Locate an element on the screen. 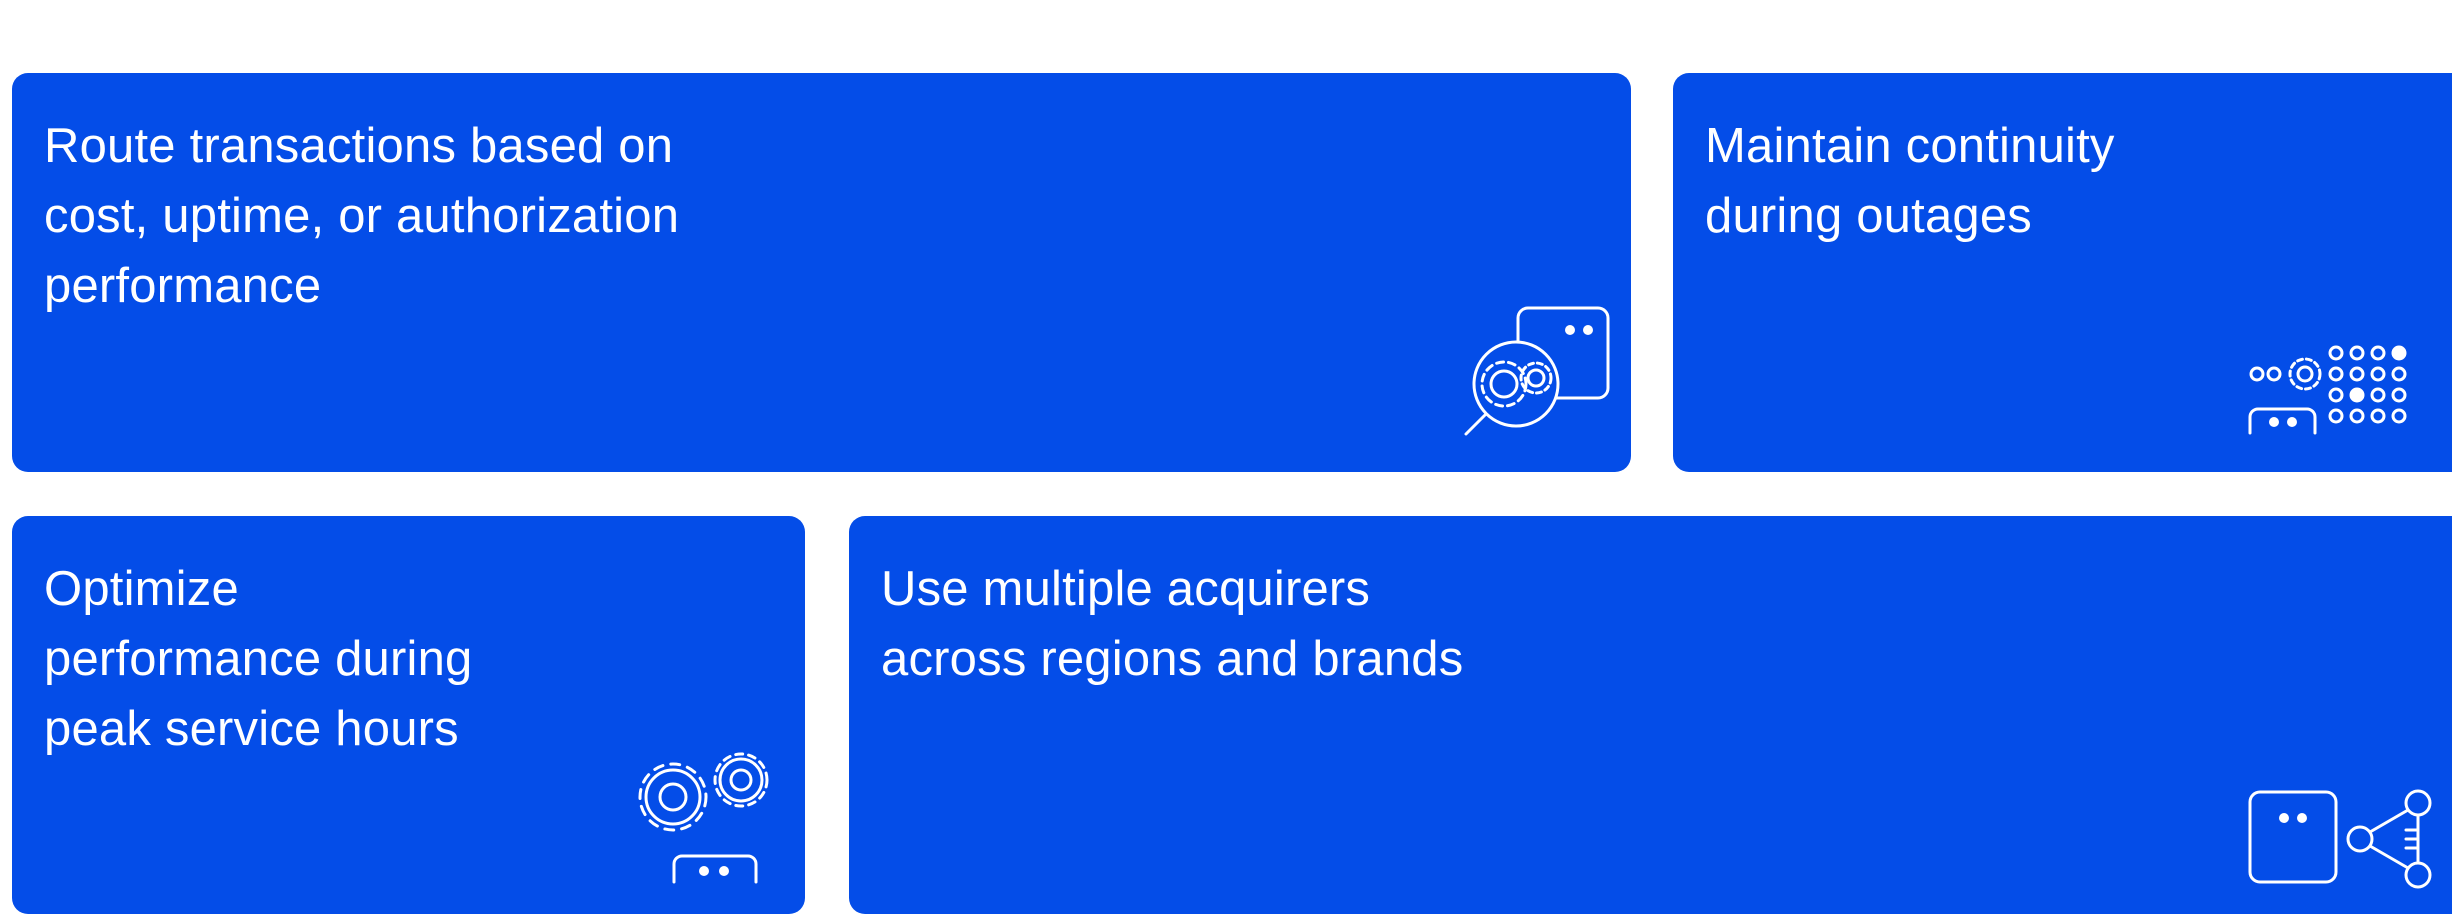 The width and height of the screenshot is (2452, 917). feature-card-text: Maintain continuity during outages is located at coordinates (1910, 181).